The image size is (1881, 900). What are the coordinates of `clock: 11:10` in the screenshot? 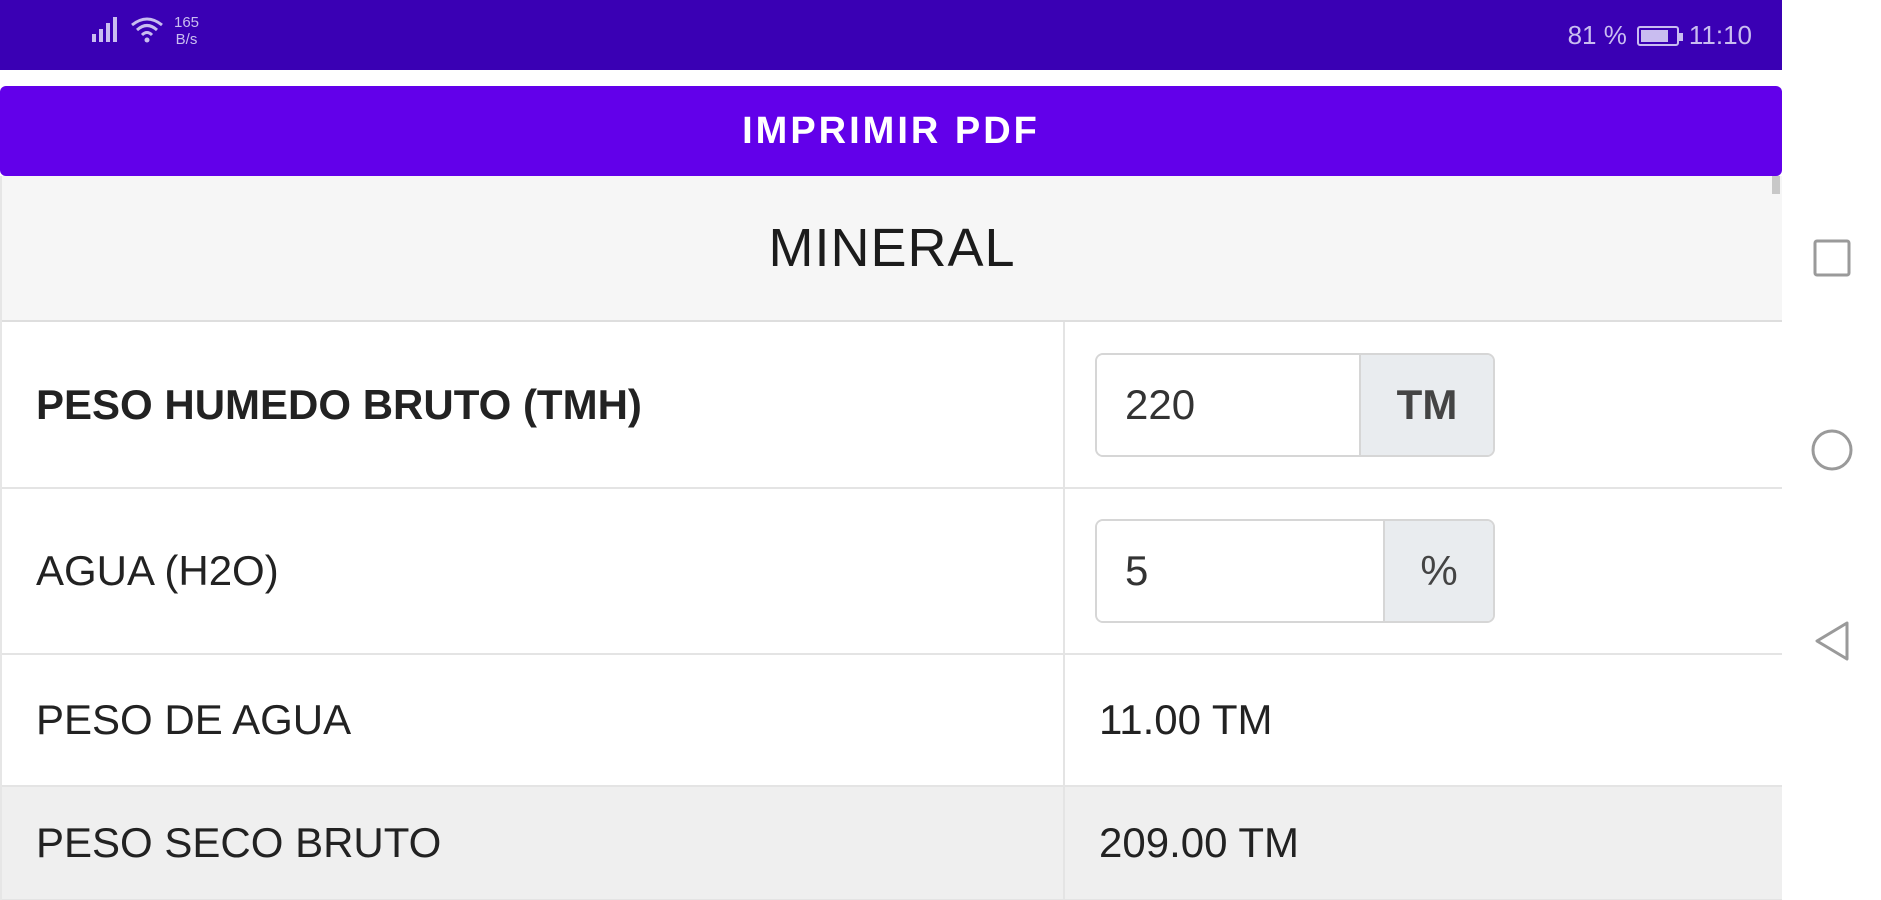 It's located at (1720, 35).